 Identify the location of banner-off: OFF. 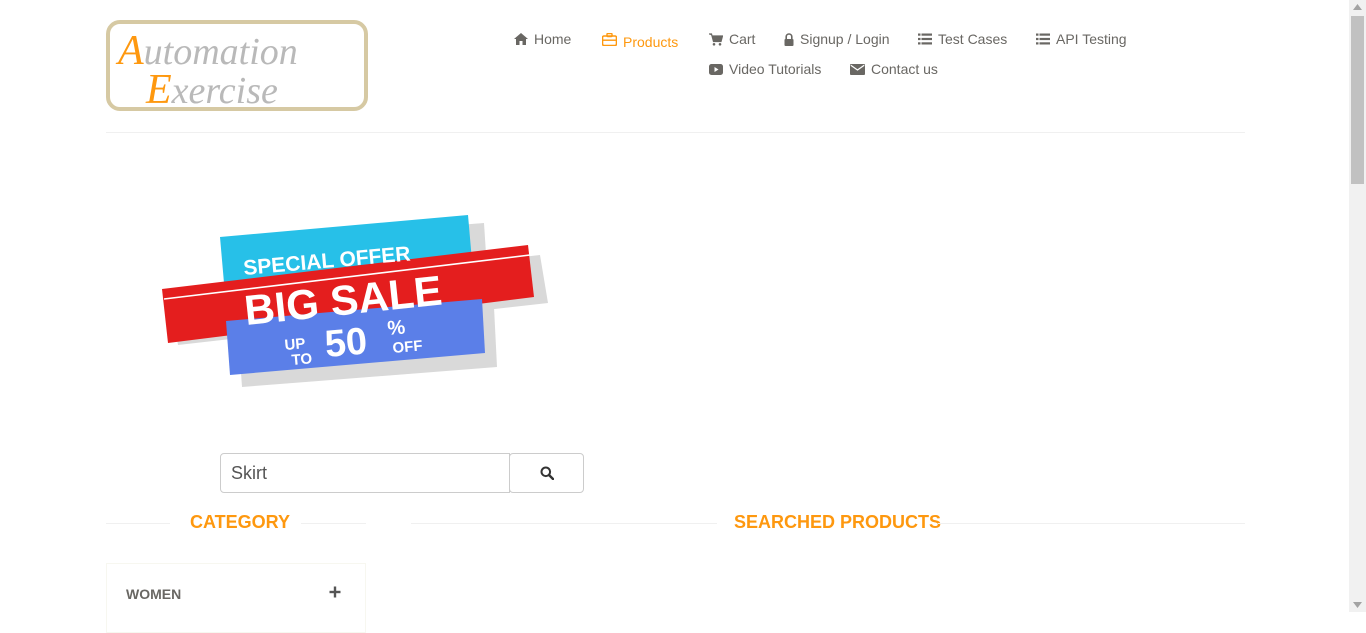
(407, 347).